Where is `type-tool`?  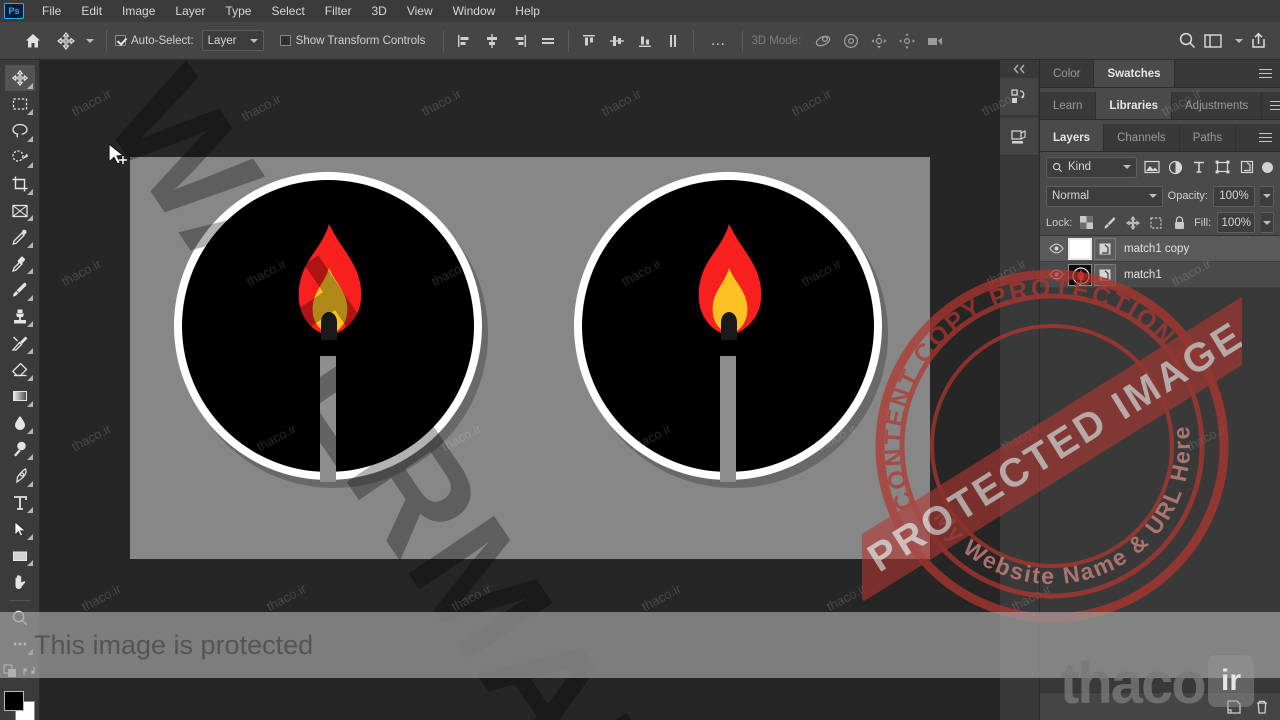 type-tool is located at coordinates (20, 503).